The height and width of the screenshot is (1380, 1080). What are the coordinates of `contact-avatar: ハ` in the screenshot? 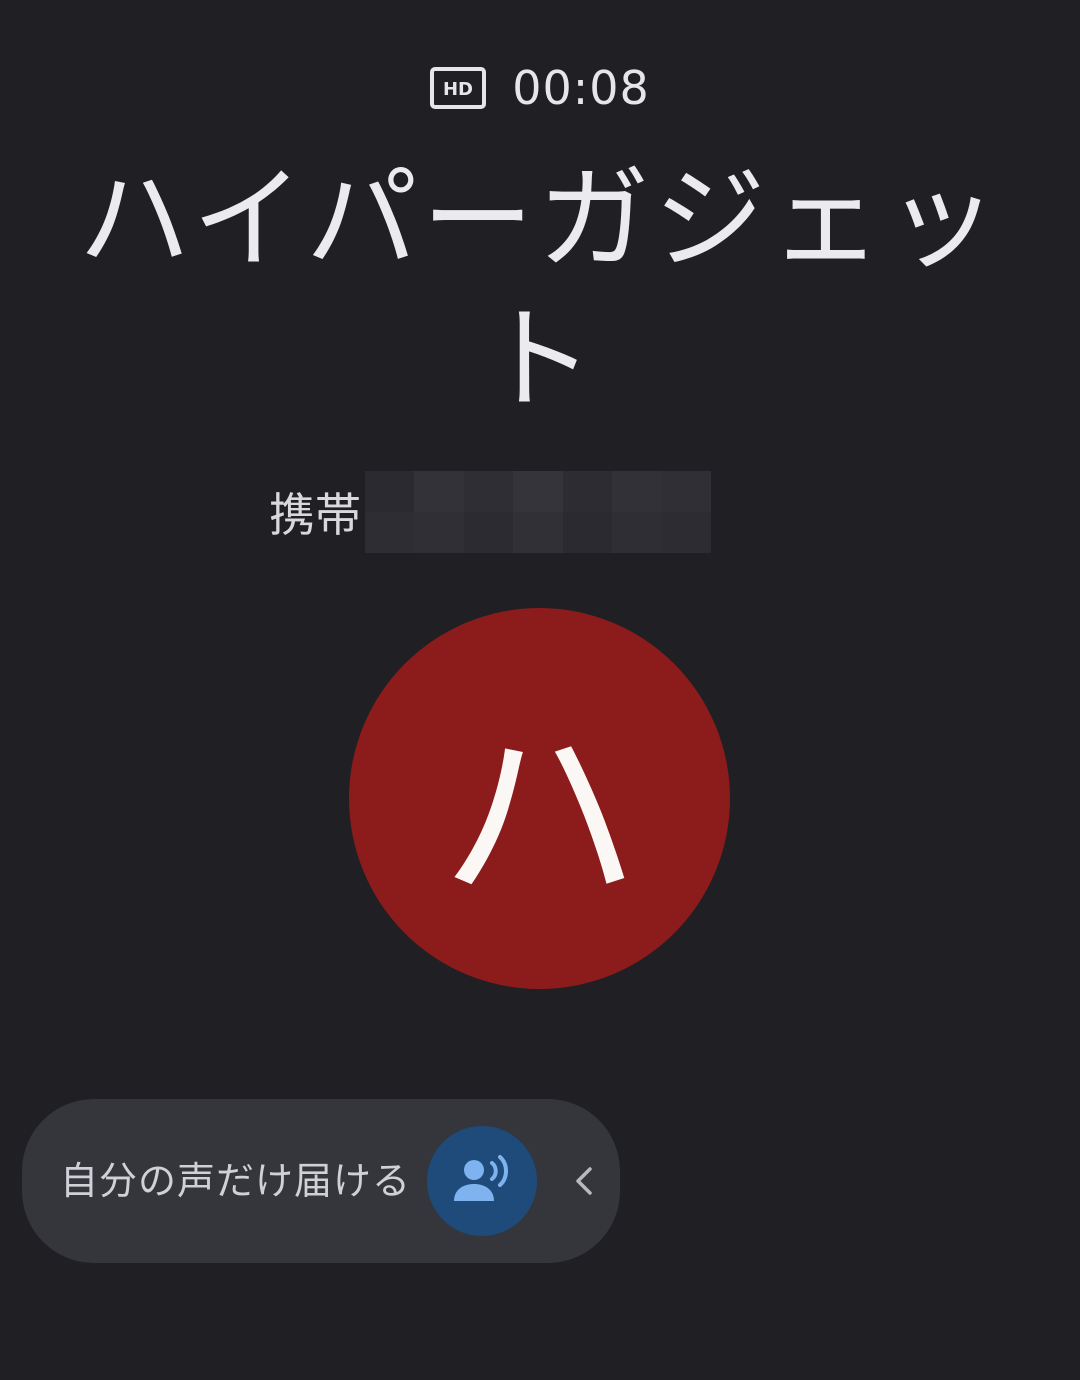 It's located at (539, 798).